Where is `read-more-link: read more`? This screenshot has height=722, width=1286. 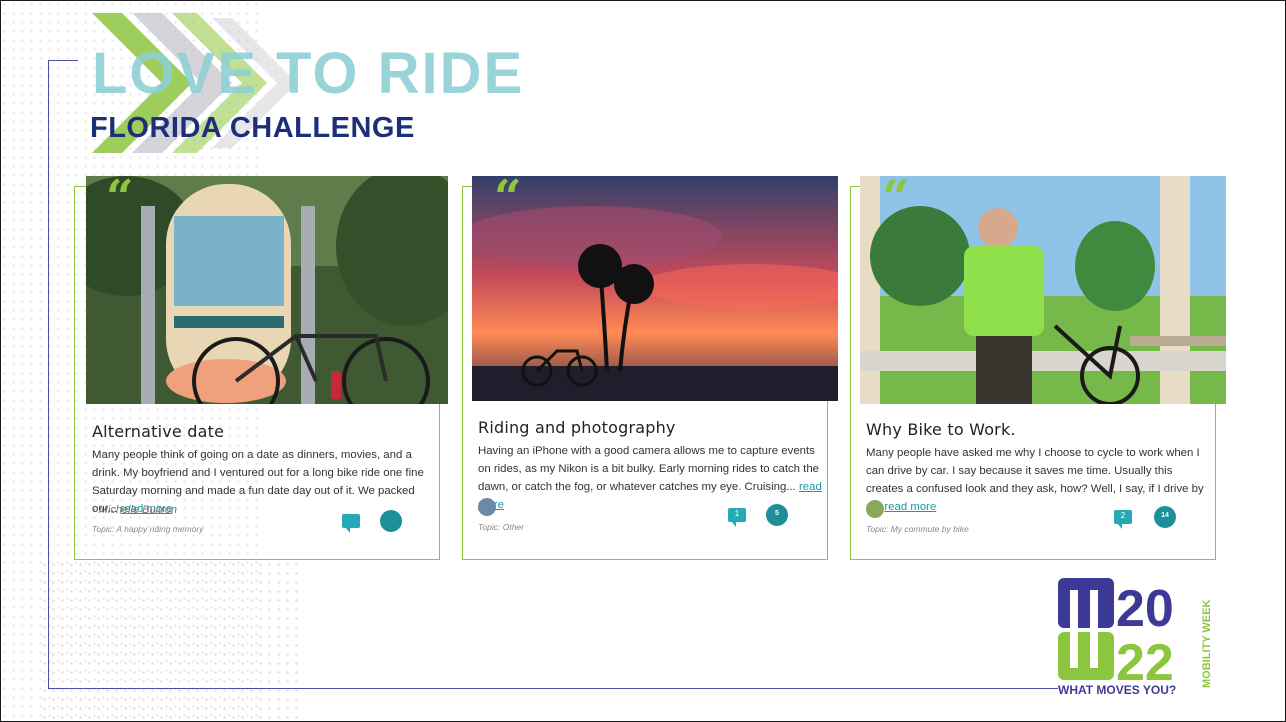
read-more-link: read more is located at coordinates (910, 507).